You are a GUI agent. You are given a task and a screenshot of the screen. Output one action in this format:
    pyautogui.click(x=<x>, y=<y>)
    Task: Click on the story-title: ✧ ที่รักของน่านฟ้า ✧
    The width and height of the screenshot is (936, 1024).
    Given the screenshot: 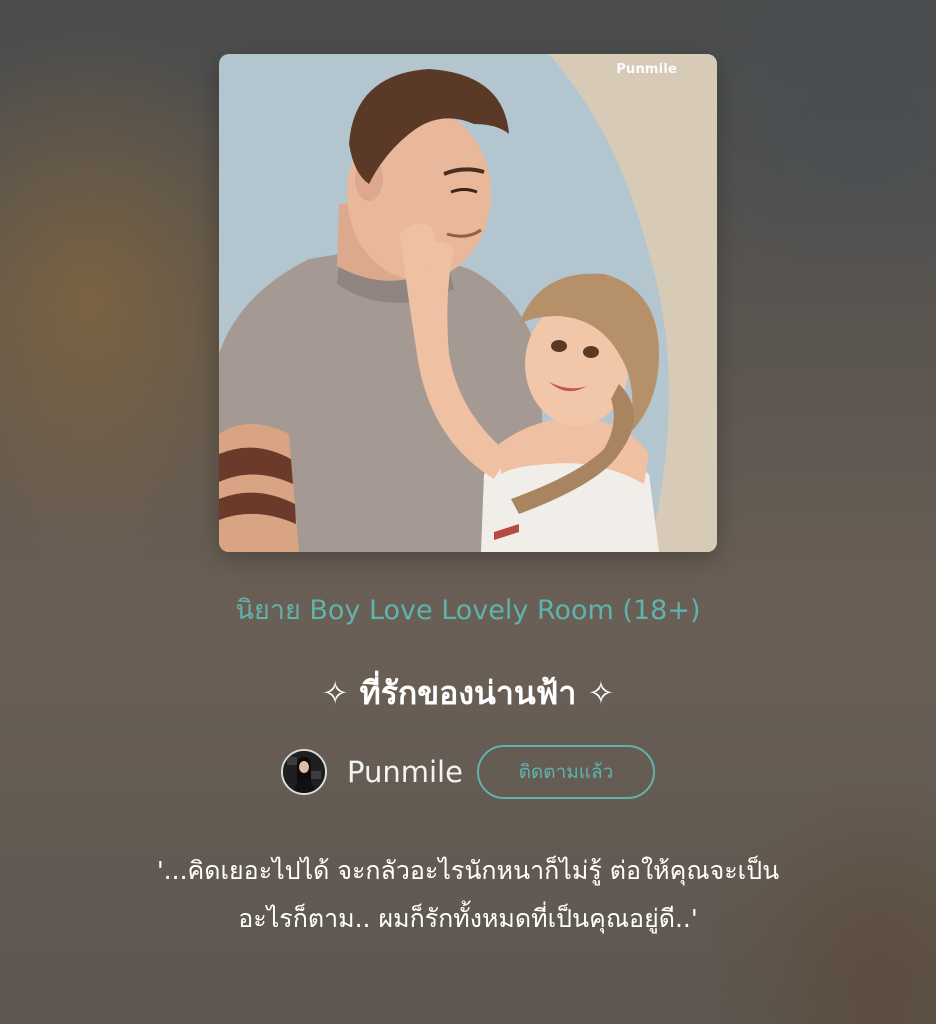 What is the action you would take?
    pyautogui.click(x=468, y=693)
    